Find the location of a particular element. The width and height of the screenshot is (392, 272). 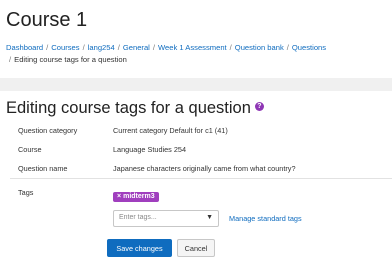

page-title-text: Editing course tags for a question is located at coordinates (128, 108).